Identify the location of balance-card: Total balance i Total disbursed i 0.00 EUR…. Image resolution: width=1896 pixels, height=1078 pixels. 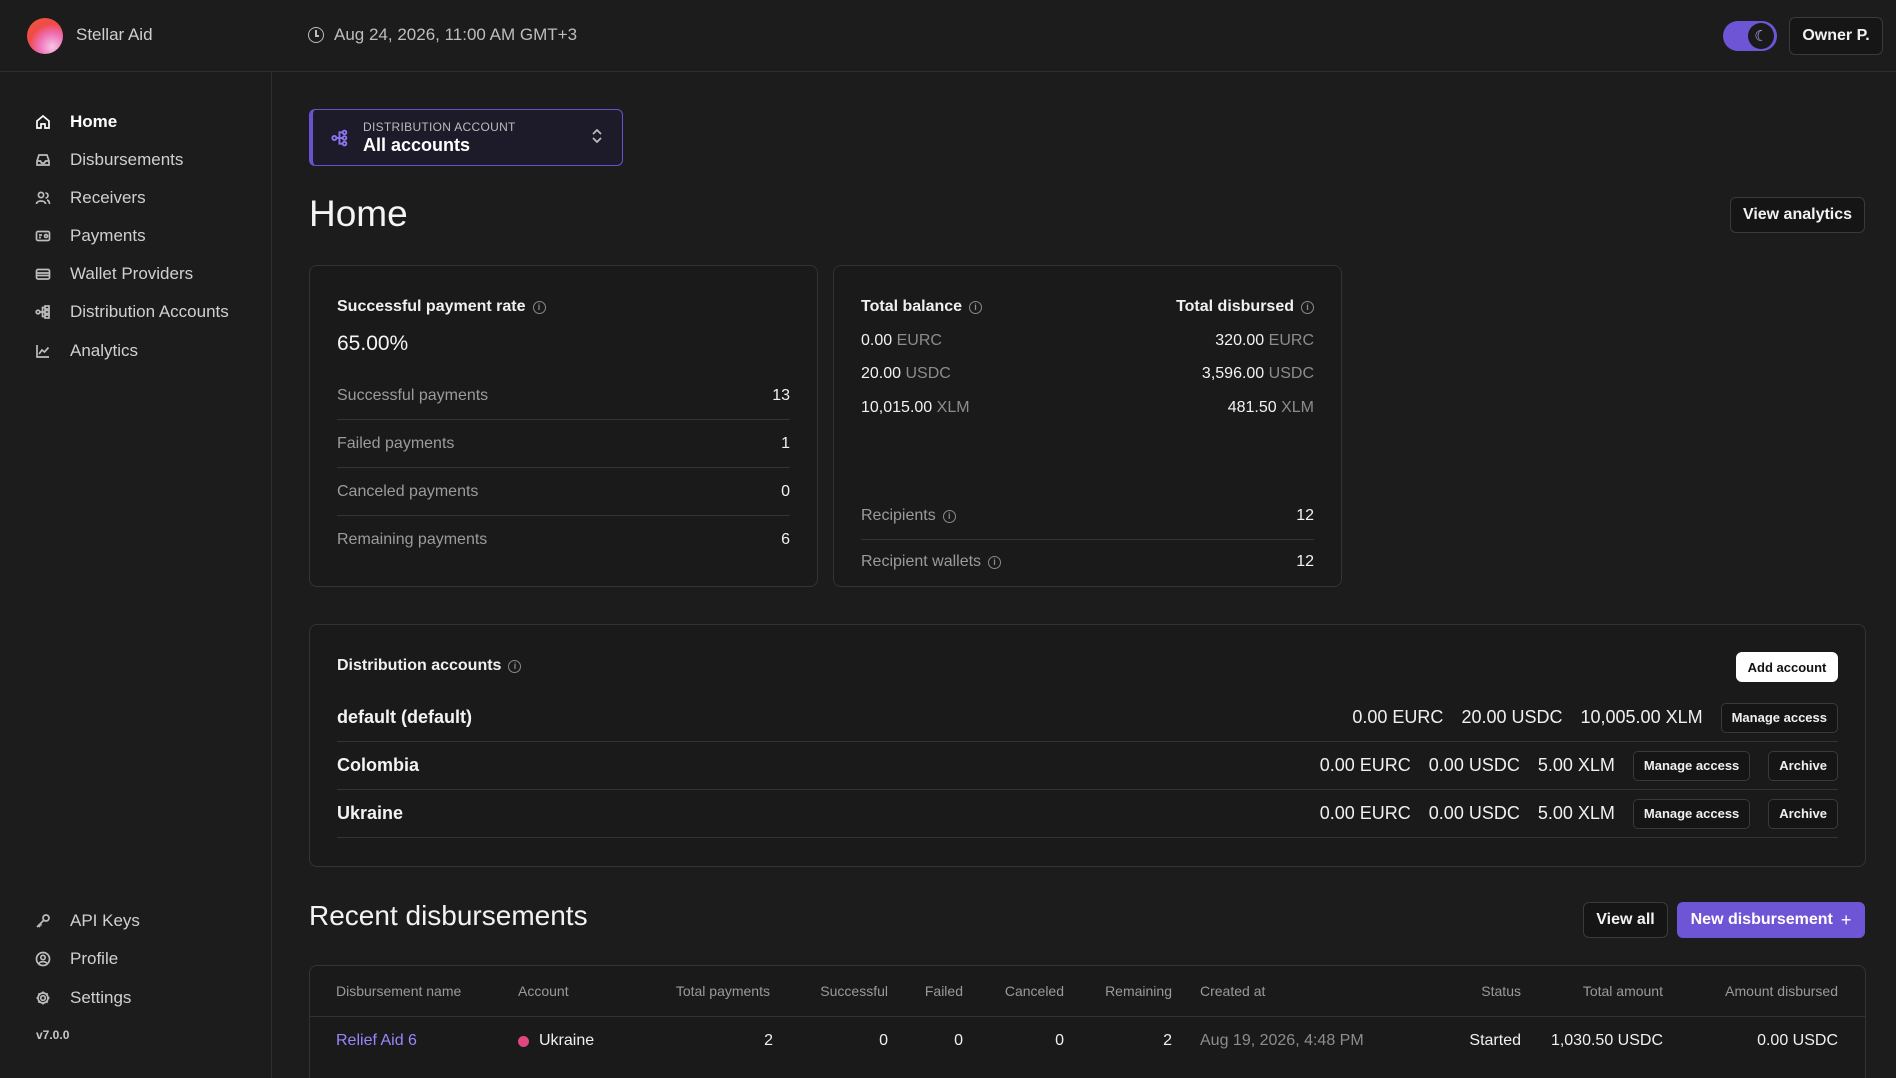
(1087, 426).